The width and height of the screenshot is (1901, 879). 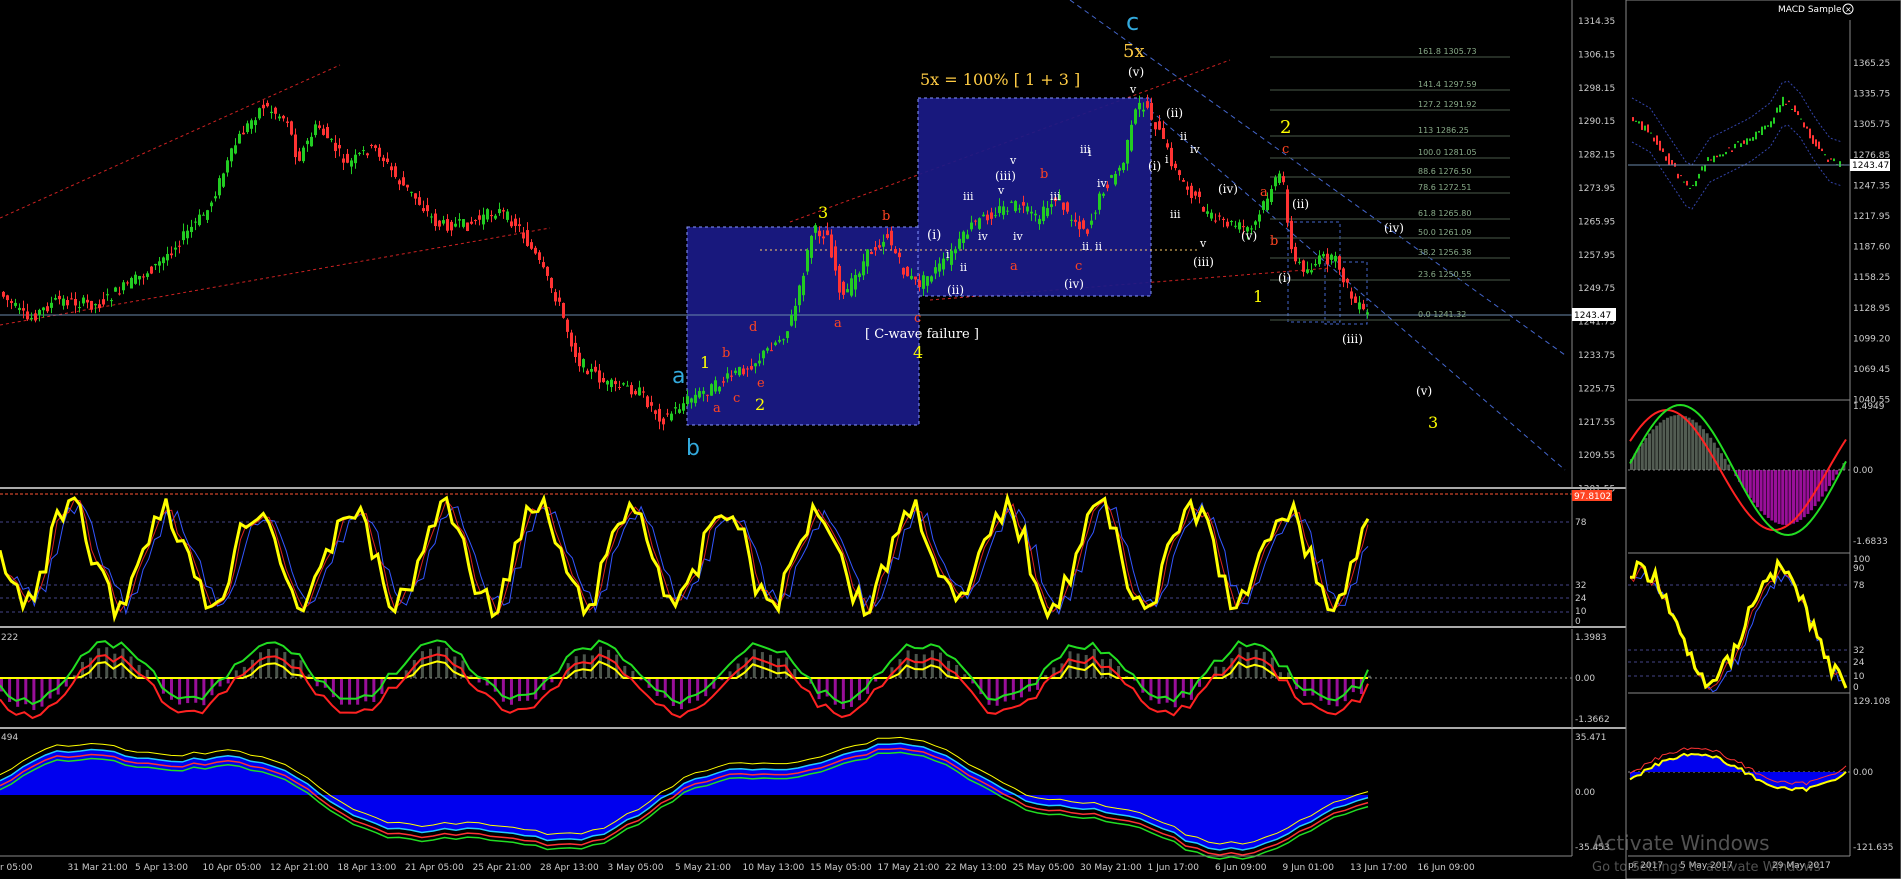 I want to click on time-axis-tick-3: 10 Apr 05:00, so click(x=232, y=868).